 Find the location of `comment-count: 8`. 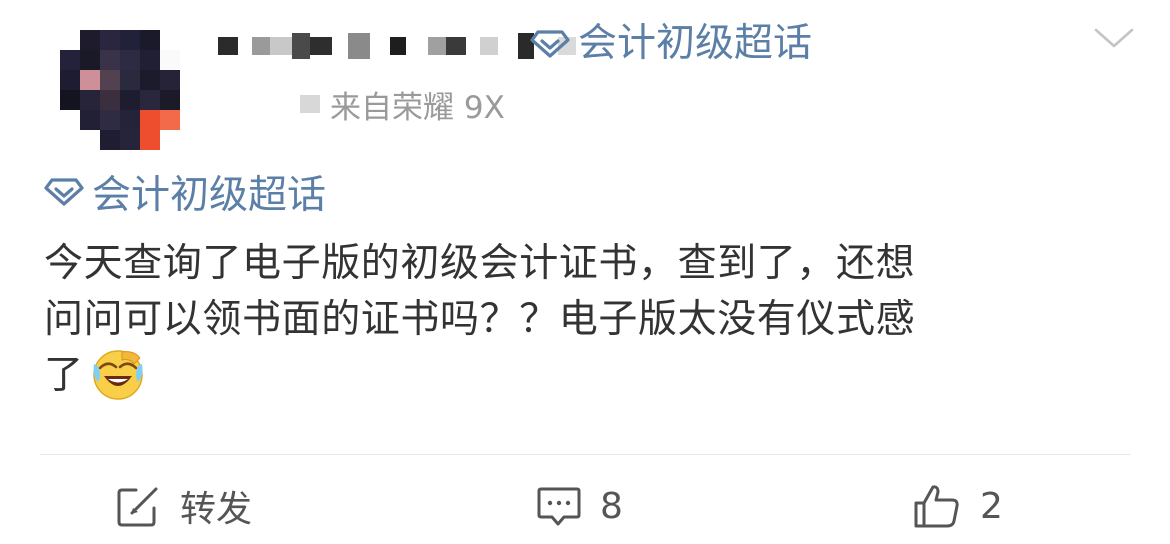

comment-count: 8 is located at coordinates (611, 506).